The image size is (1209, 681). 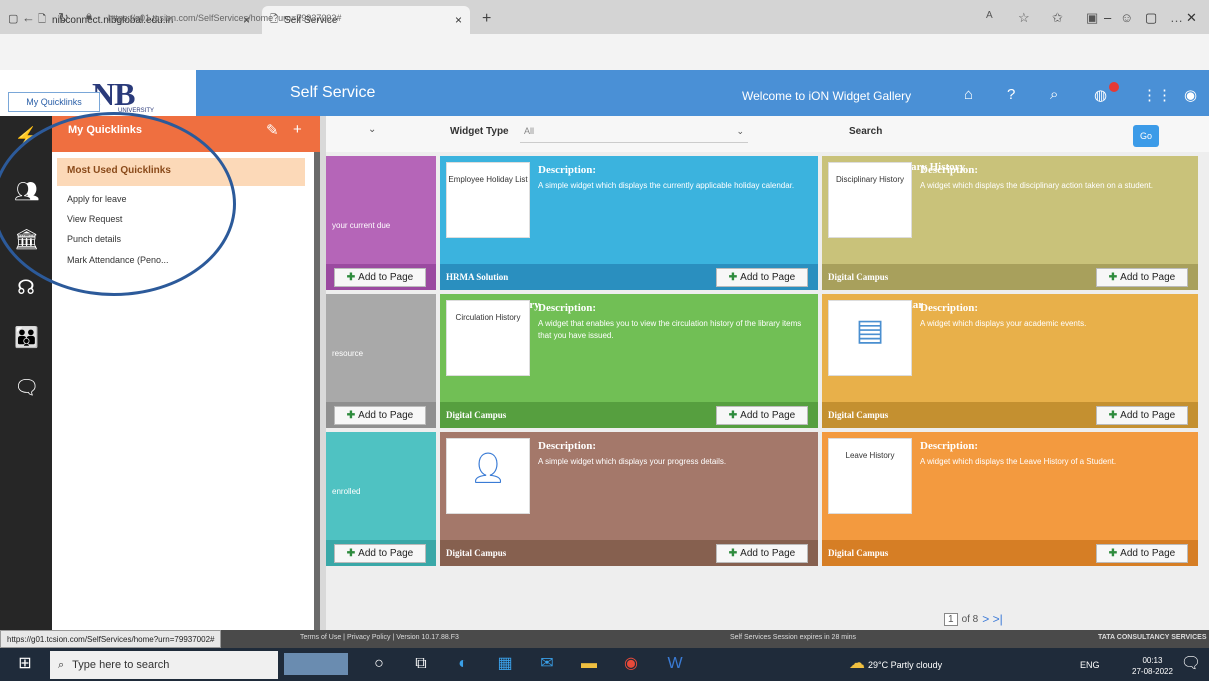 I want to click on profile-icon: ☺, so click(x=1126, y=17).